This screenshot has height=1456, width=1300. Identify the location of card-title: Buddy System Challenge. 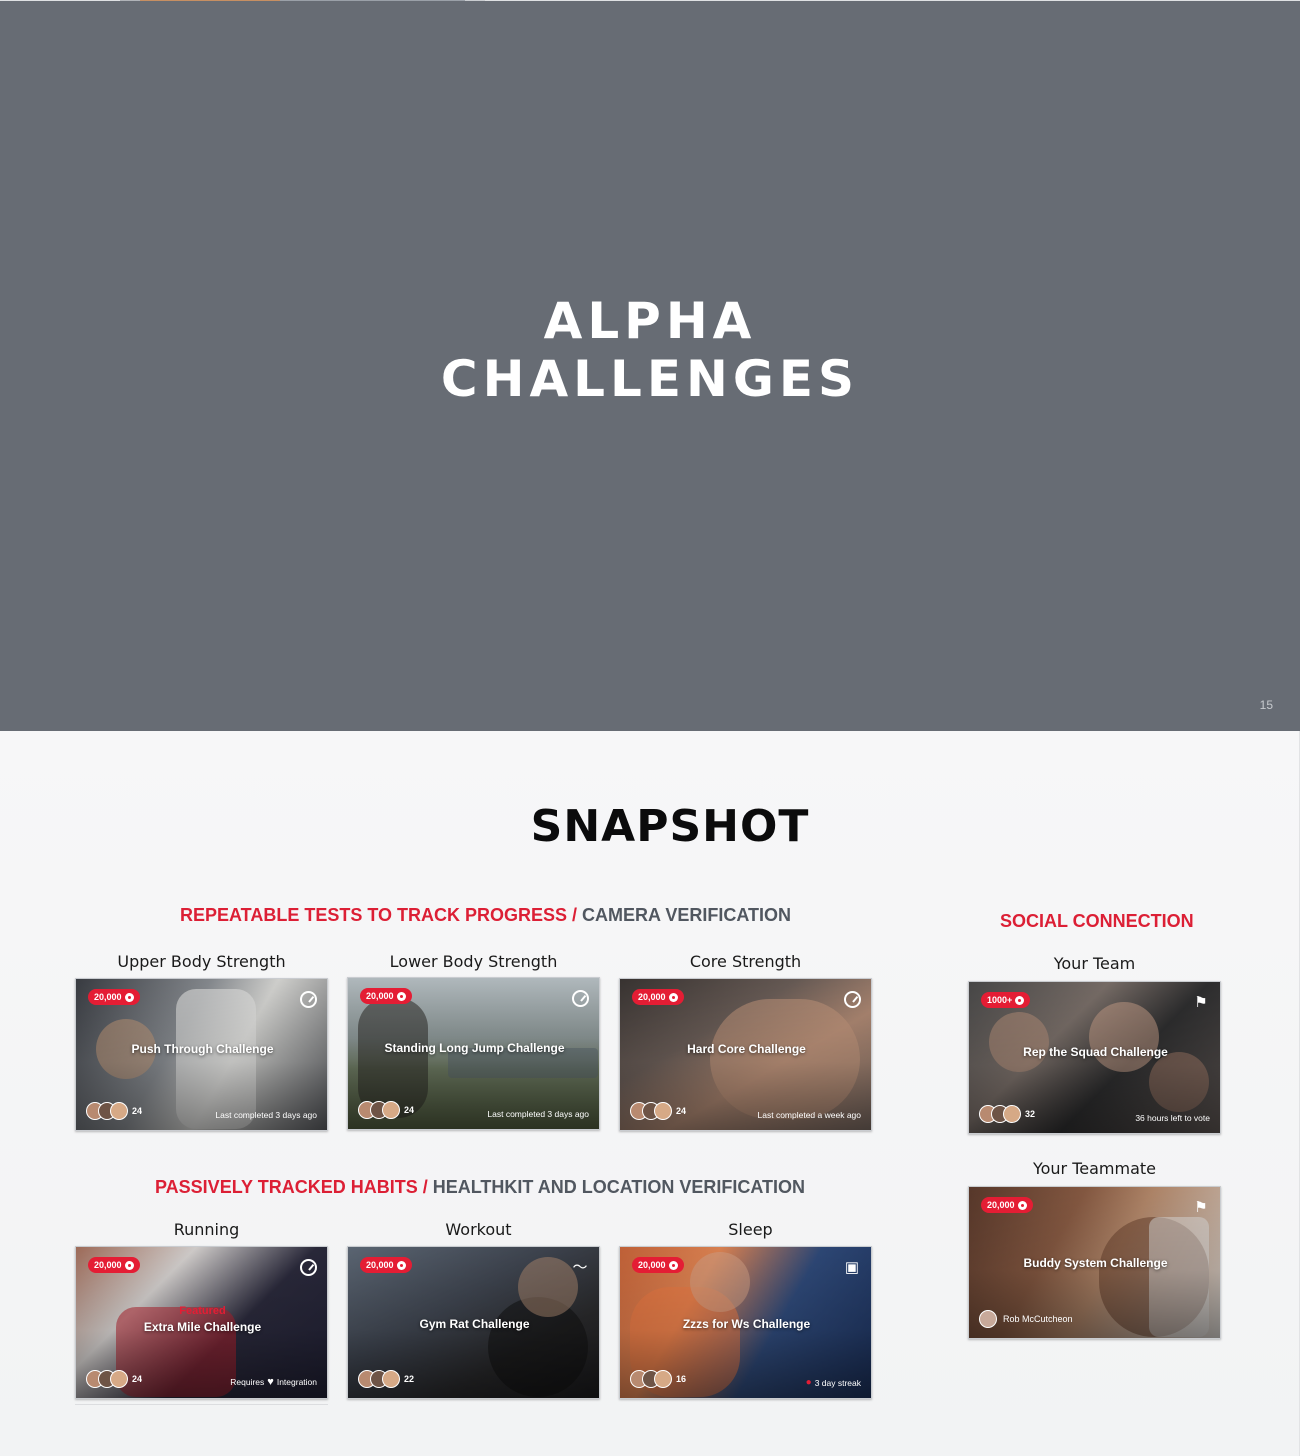
(1095, 1263).